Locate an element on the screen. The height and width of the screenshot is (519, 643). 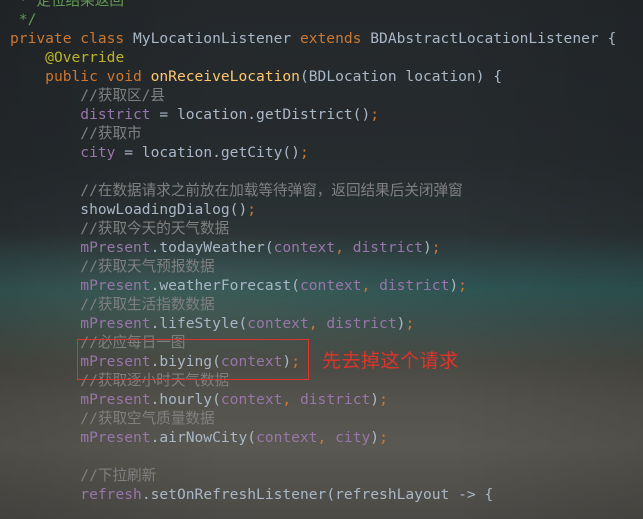
code-token: //获取市 is located at coordinates (111, 133).